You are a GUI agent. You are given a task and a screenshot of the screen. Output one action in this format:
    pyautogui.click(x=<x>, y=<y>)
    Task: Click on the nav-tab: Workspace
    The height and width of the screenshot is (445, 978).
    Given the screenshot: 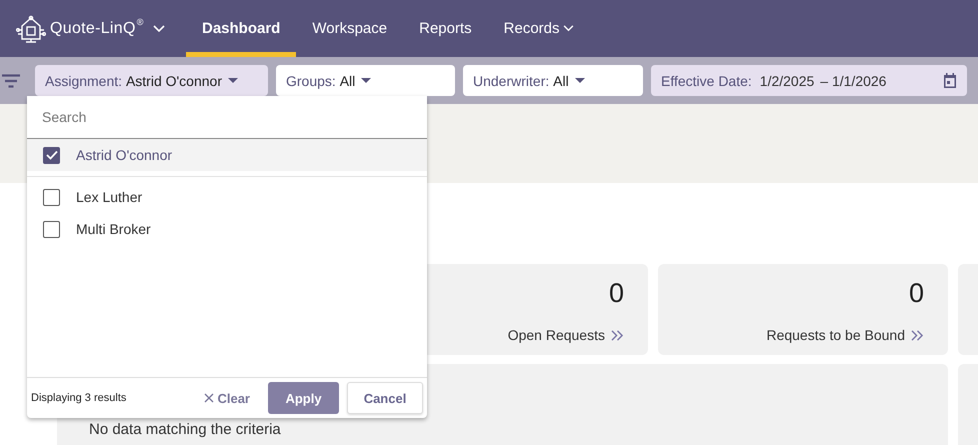 What is the action you would take?
    pyautogui.click(x=350, y=28)
    